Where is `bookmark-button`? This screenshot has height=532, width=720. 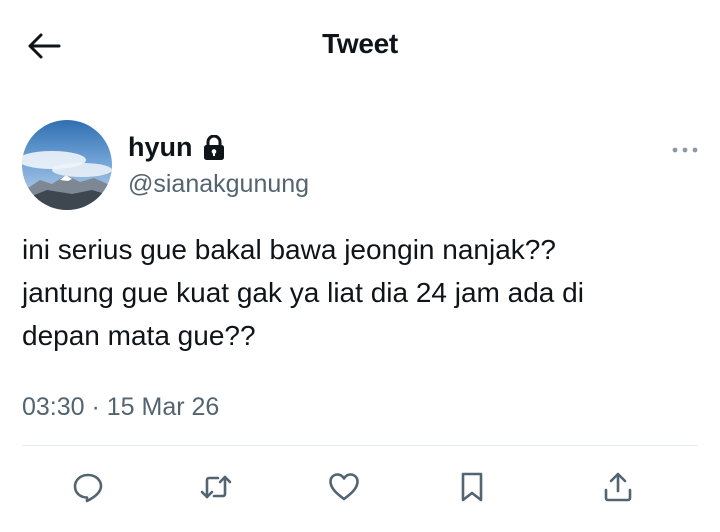
bookmark-button is located at coordinates (472, 487).